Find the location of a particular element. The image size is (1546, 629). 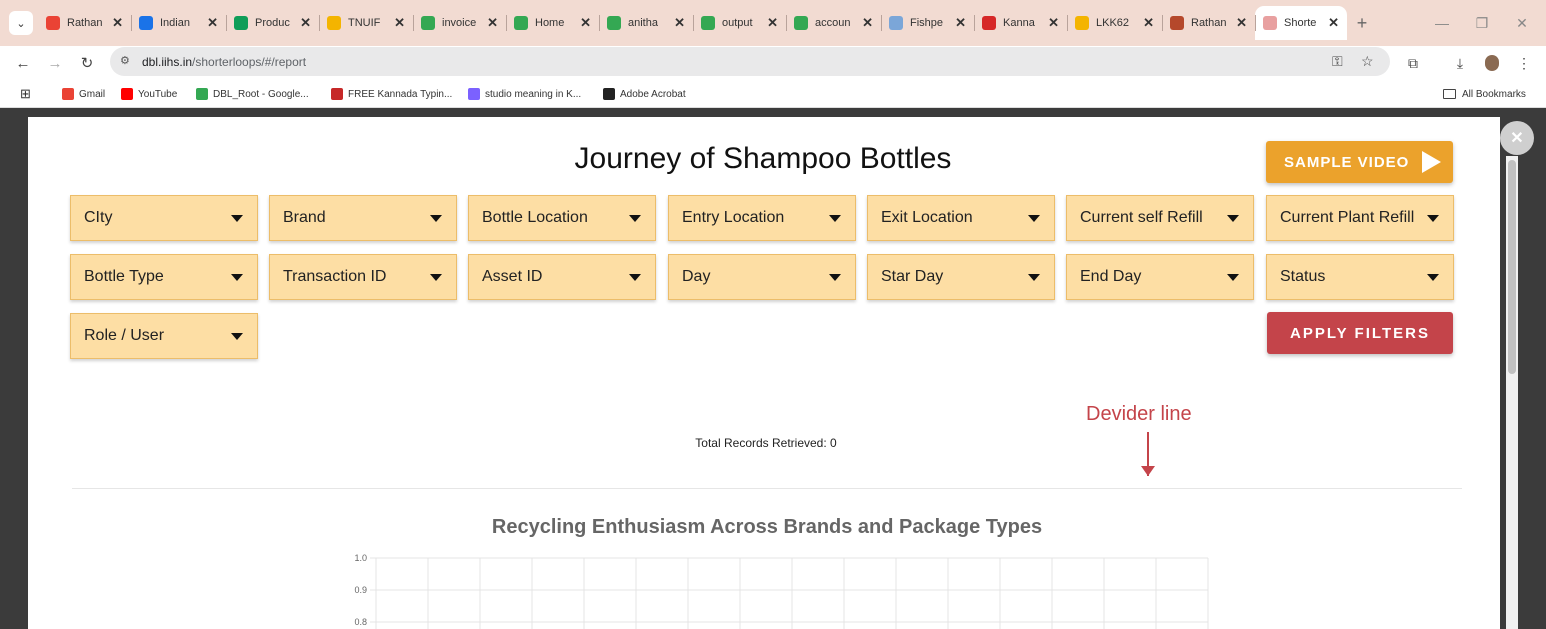

browser-tab: TNUIF ✕ is located at coordinates (366, 23).